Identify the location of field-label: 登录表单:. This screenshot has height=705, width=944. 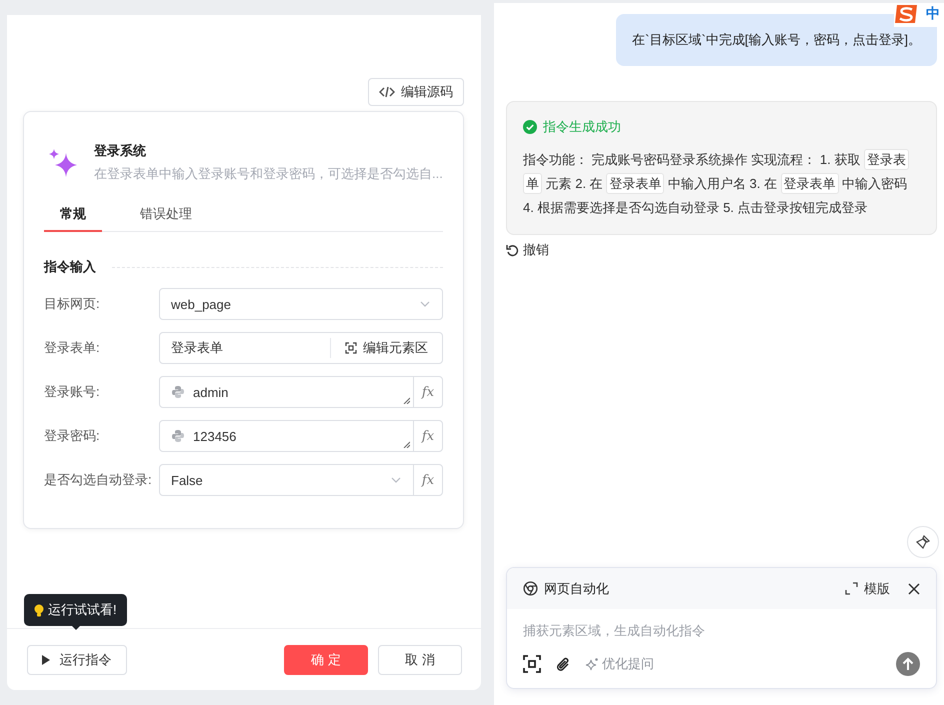
(72, 348).